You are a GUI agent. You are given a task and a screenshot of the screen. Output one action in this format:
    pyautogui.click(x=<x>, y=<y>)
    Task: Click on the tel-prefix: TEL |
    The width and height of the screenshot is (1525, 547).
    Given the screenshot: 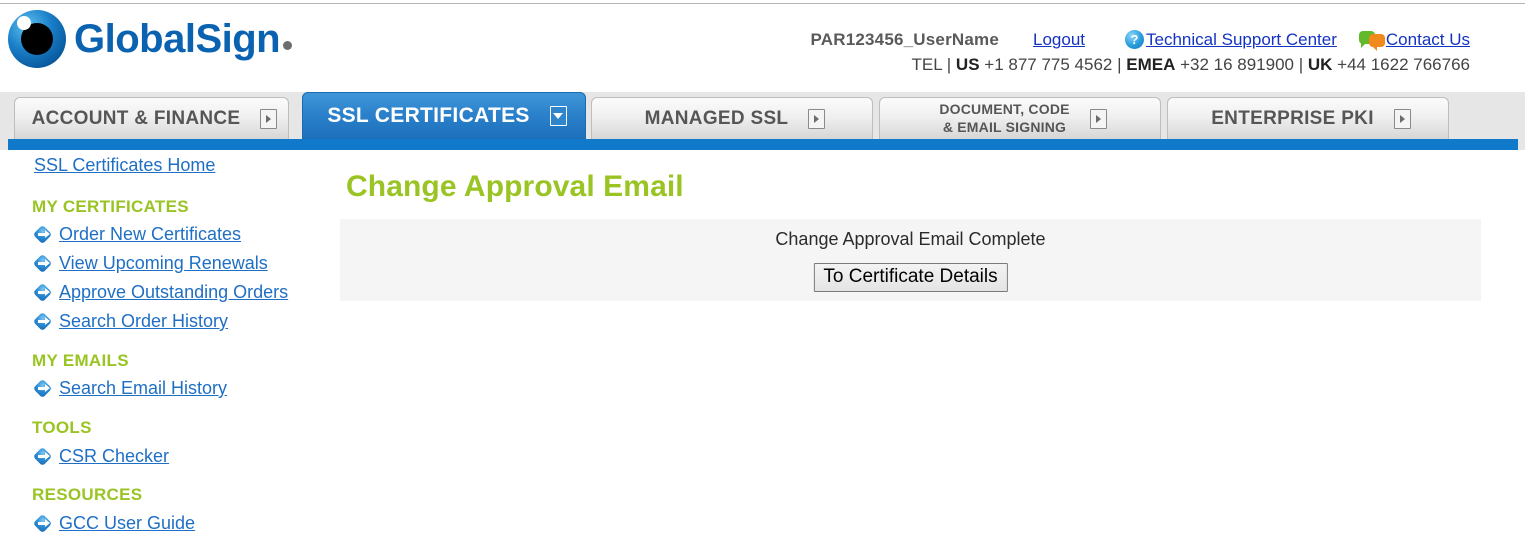 What is the action you would take?
    pyautogui.click(x=933, y=64)
    